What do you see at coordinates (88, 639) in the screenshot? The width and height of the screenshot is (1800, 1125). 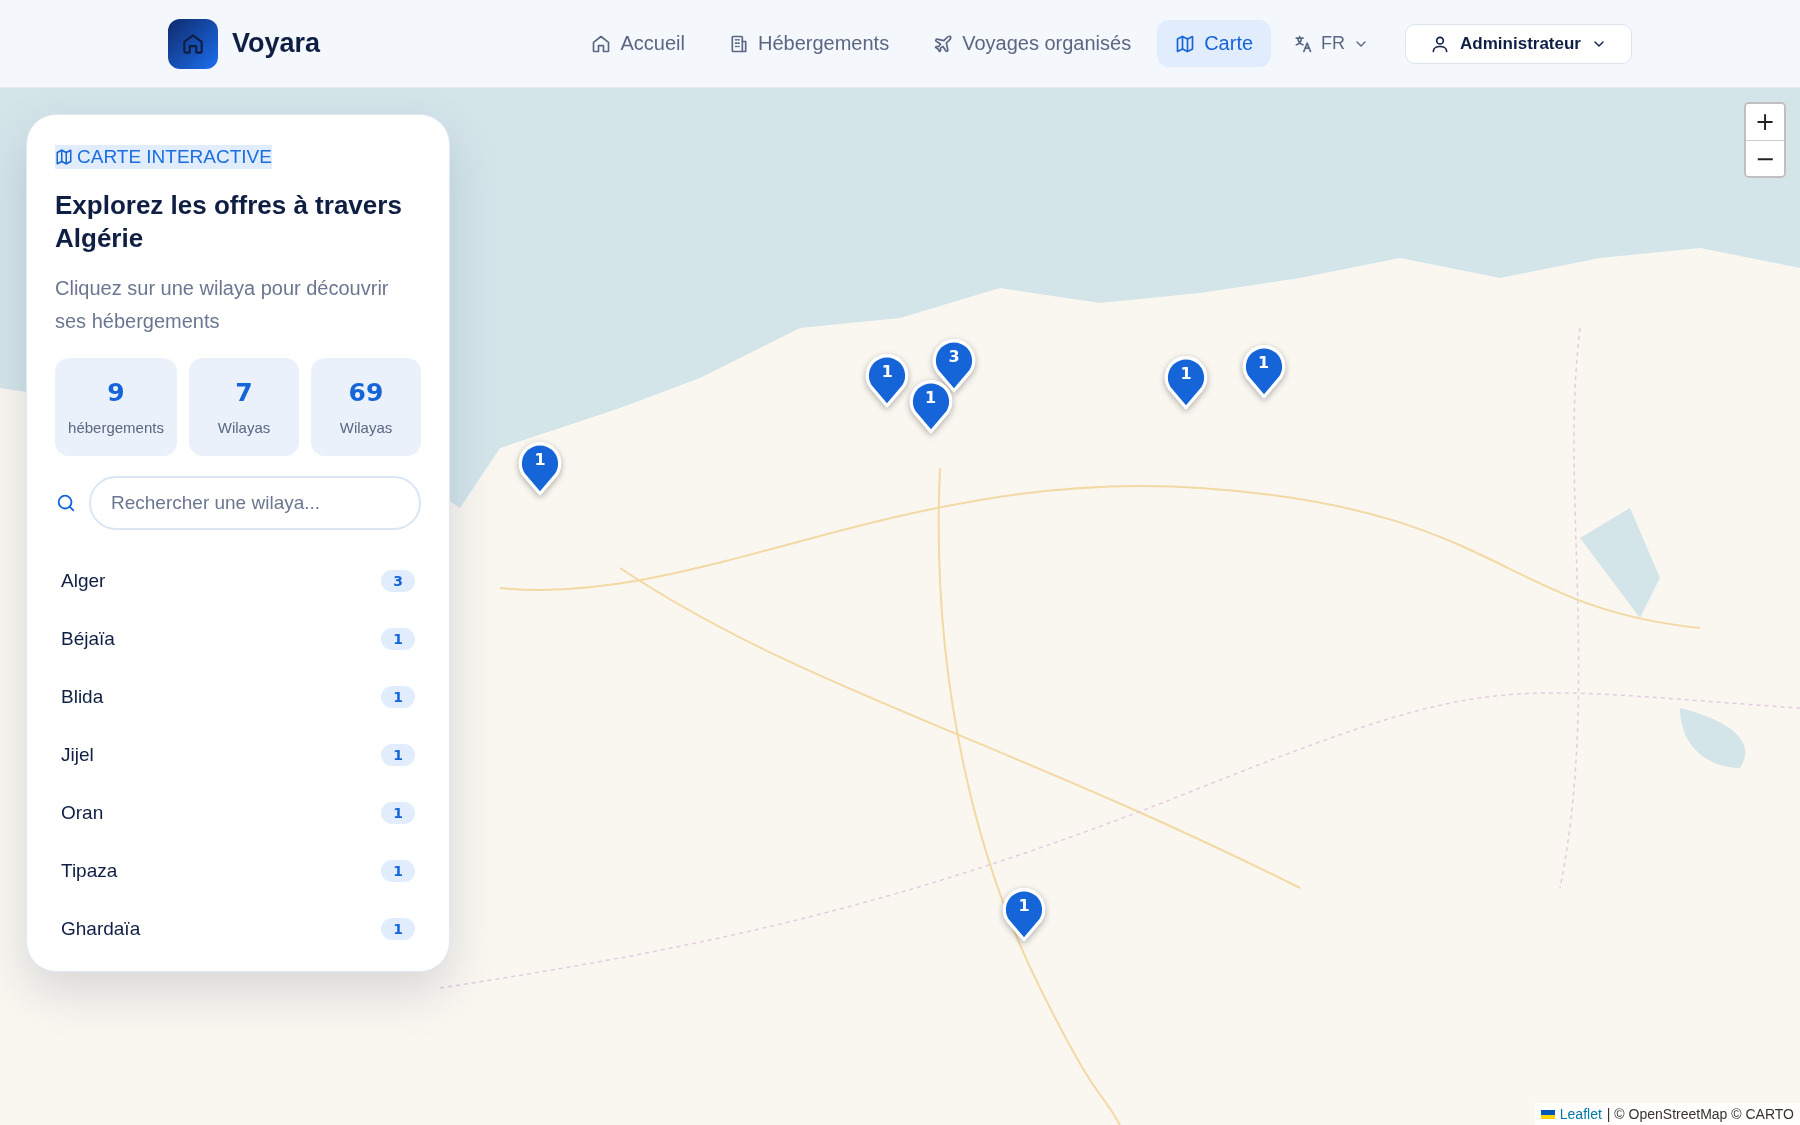 I see `wilaya-name: Béjaïa` at bounding box center [88, 639].